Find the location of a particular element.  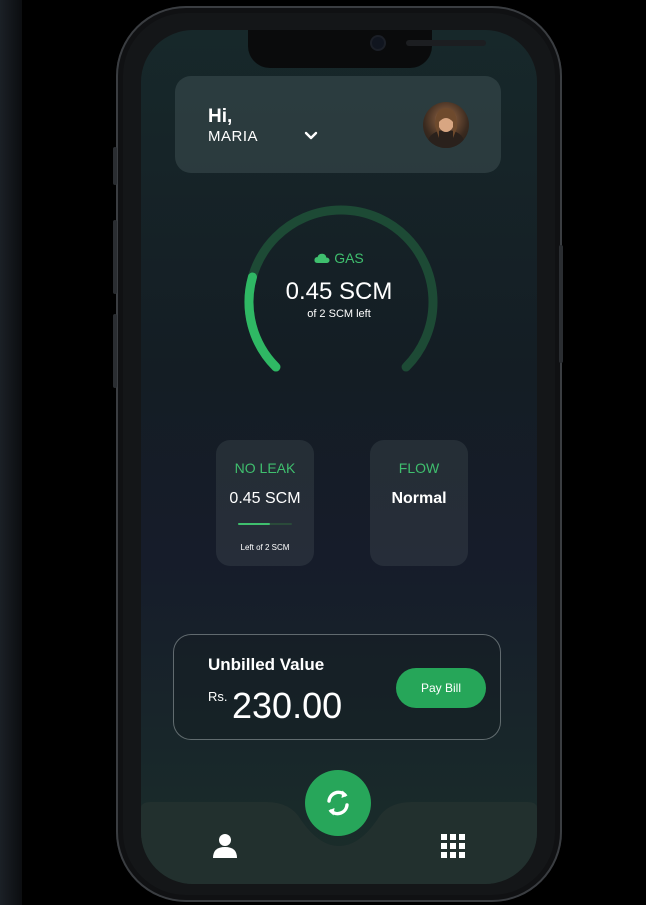

pay-bill-button: Pay Bill is located at coordinates (441, 688).